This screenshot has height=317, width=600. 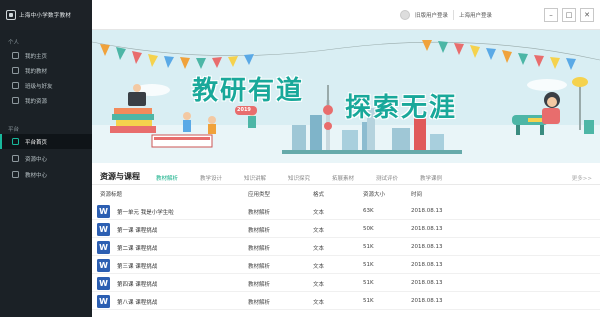 I want to click on sidebar-section-platform: 平台, so click(x=14, y=130).